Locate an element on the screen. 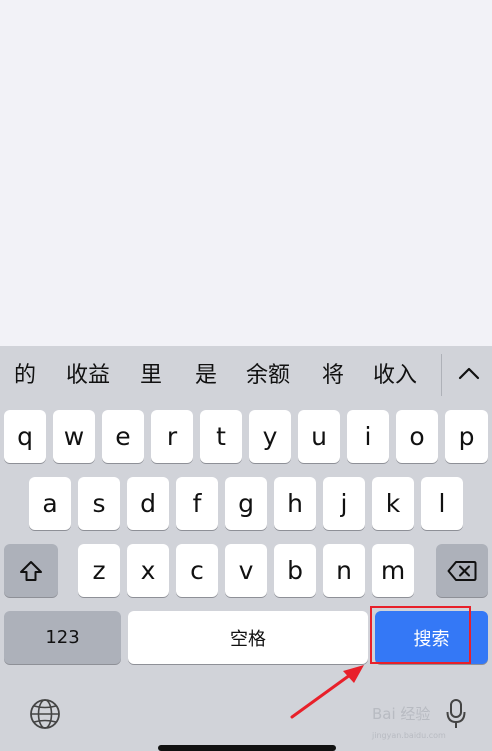 This screenshot has width=492, height=751. chevron-up-icon is located at coordinates (469, 374).